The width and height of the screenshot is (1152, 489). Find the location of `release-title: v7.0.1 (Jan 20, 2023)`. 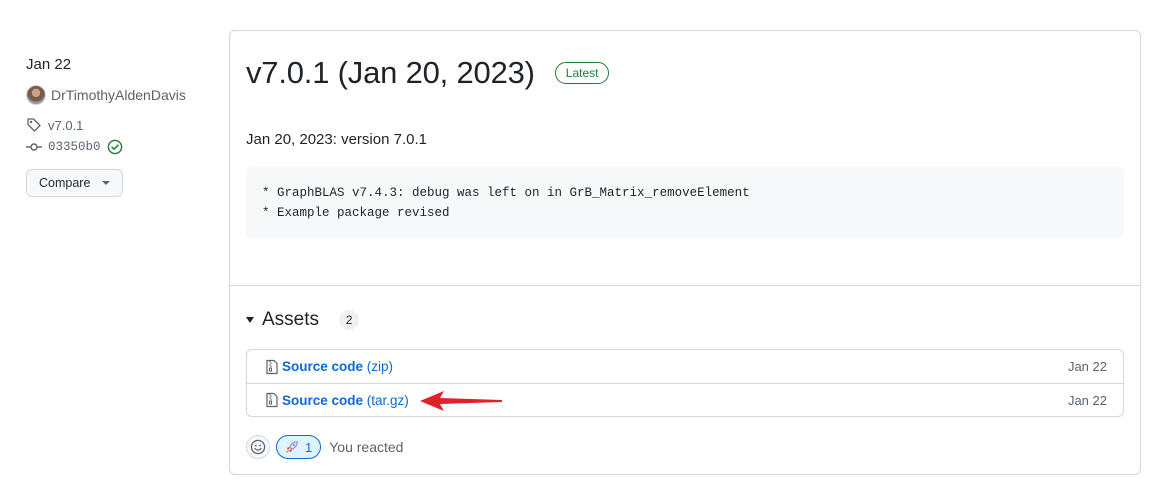

release-title: v7.0.1 (Jan 20, 2023) is located at coordinates (390, 73).